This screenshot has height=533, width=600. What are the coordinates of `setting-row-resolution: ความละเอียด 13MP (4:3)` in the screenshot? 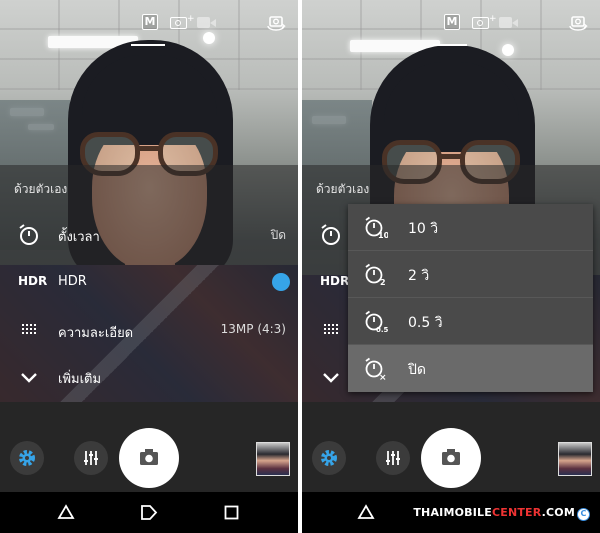 It's located at (149, 331).